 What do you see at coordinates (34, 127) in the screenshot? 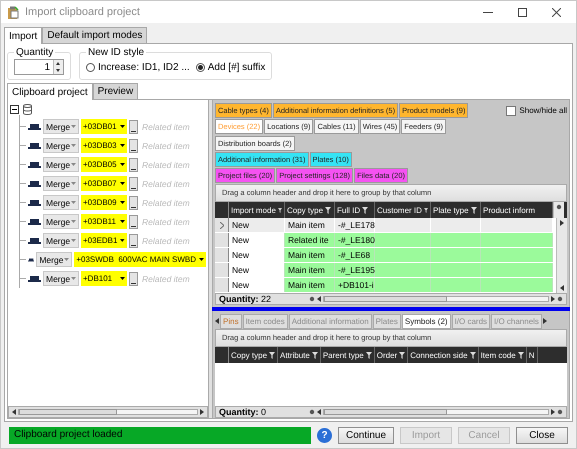
I see `device-icon` at bounding box center [34, 127].